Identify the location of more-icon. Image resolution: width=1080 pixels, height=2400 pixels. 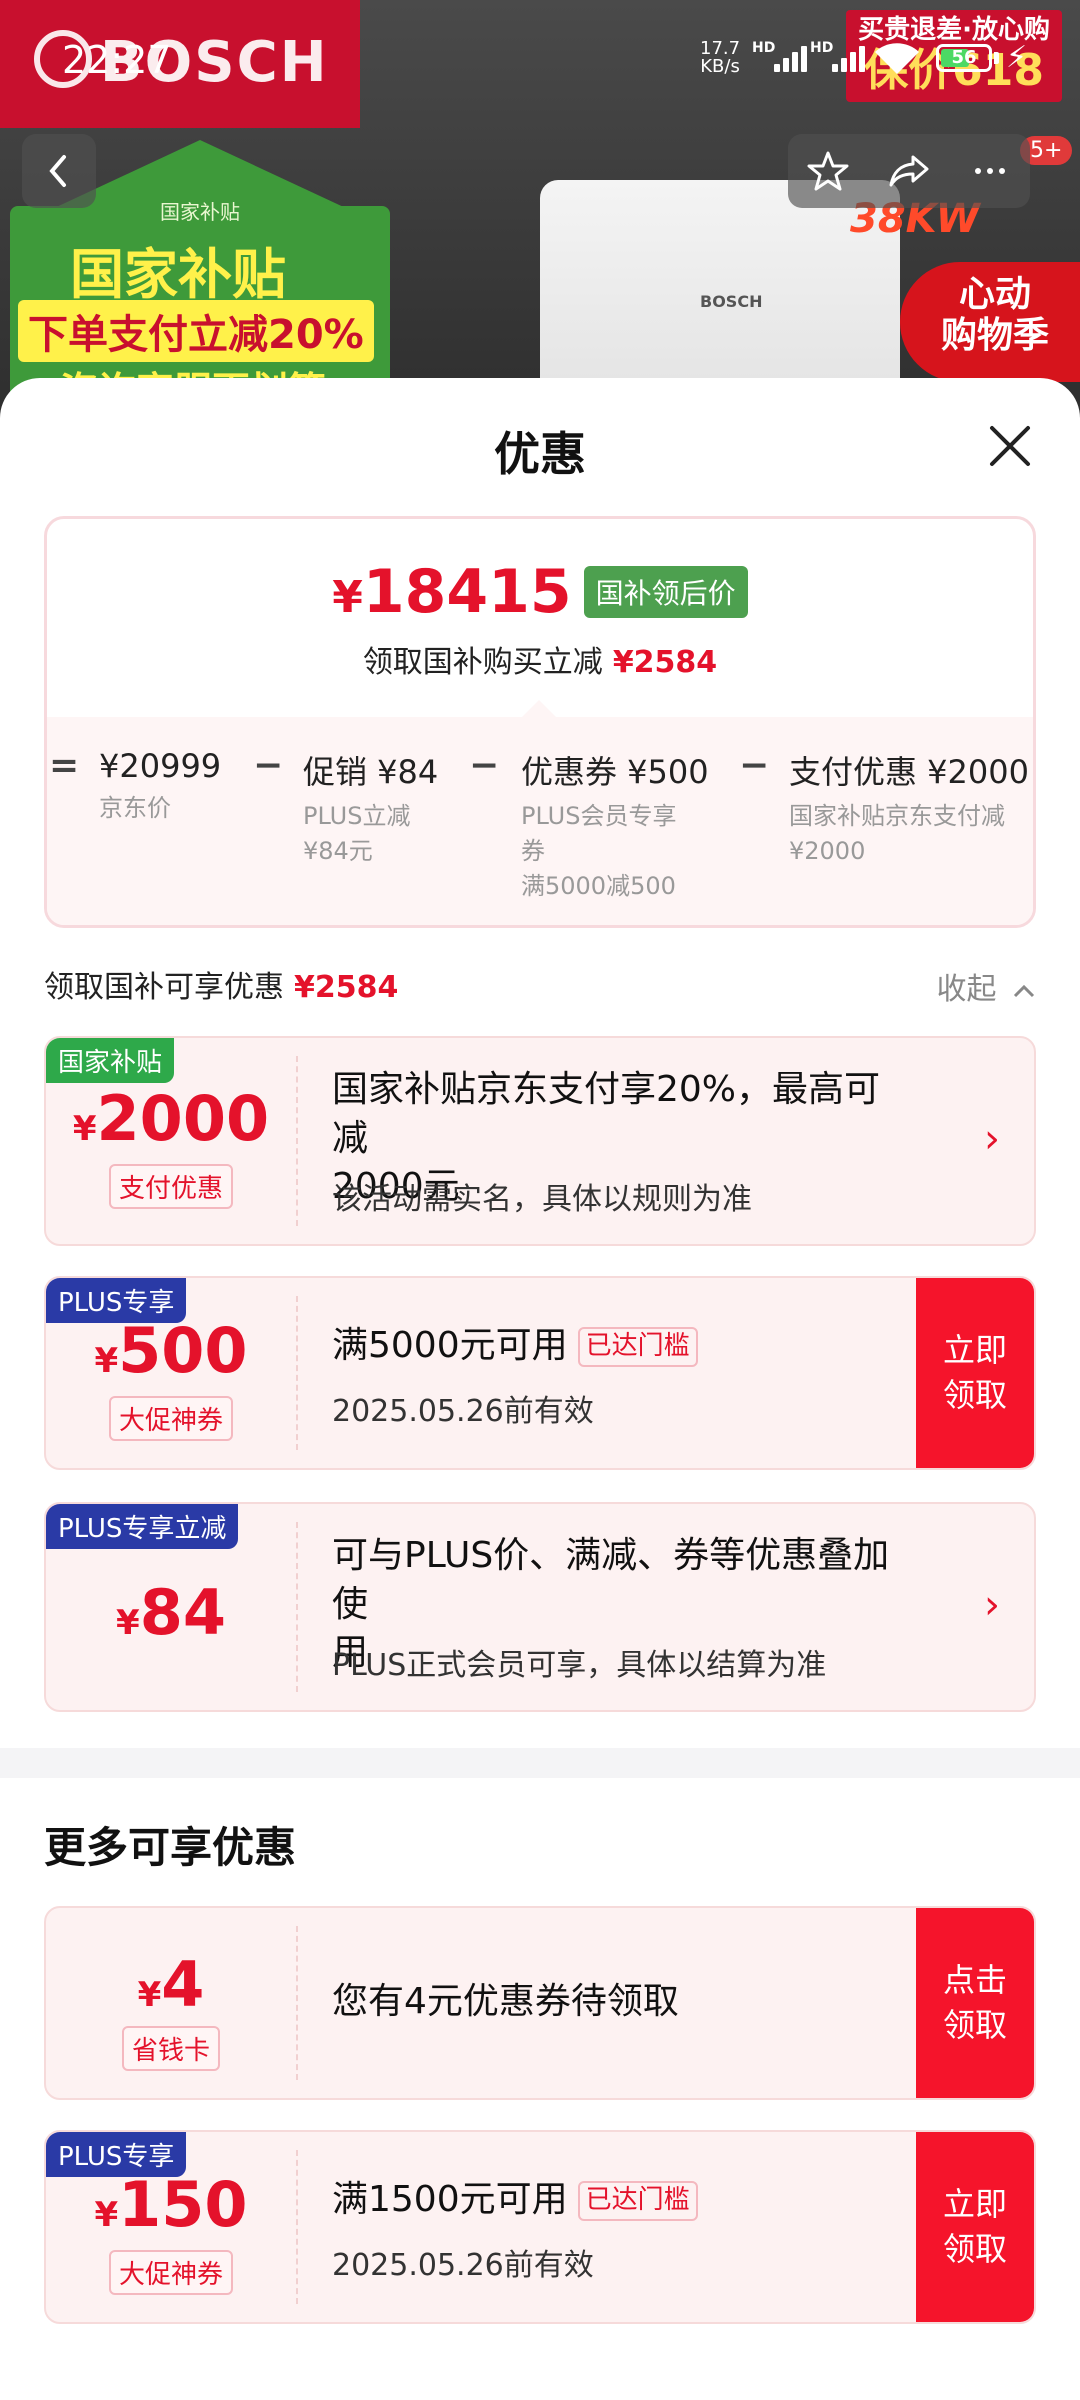
(990, 171).